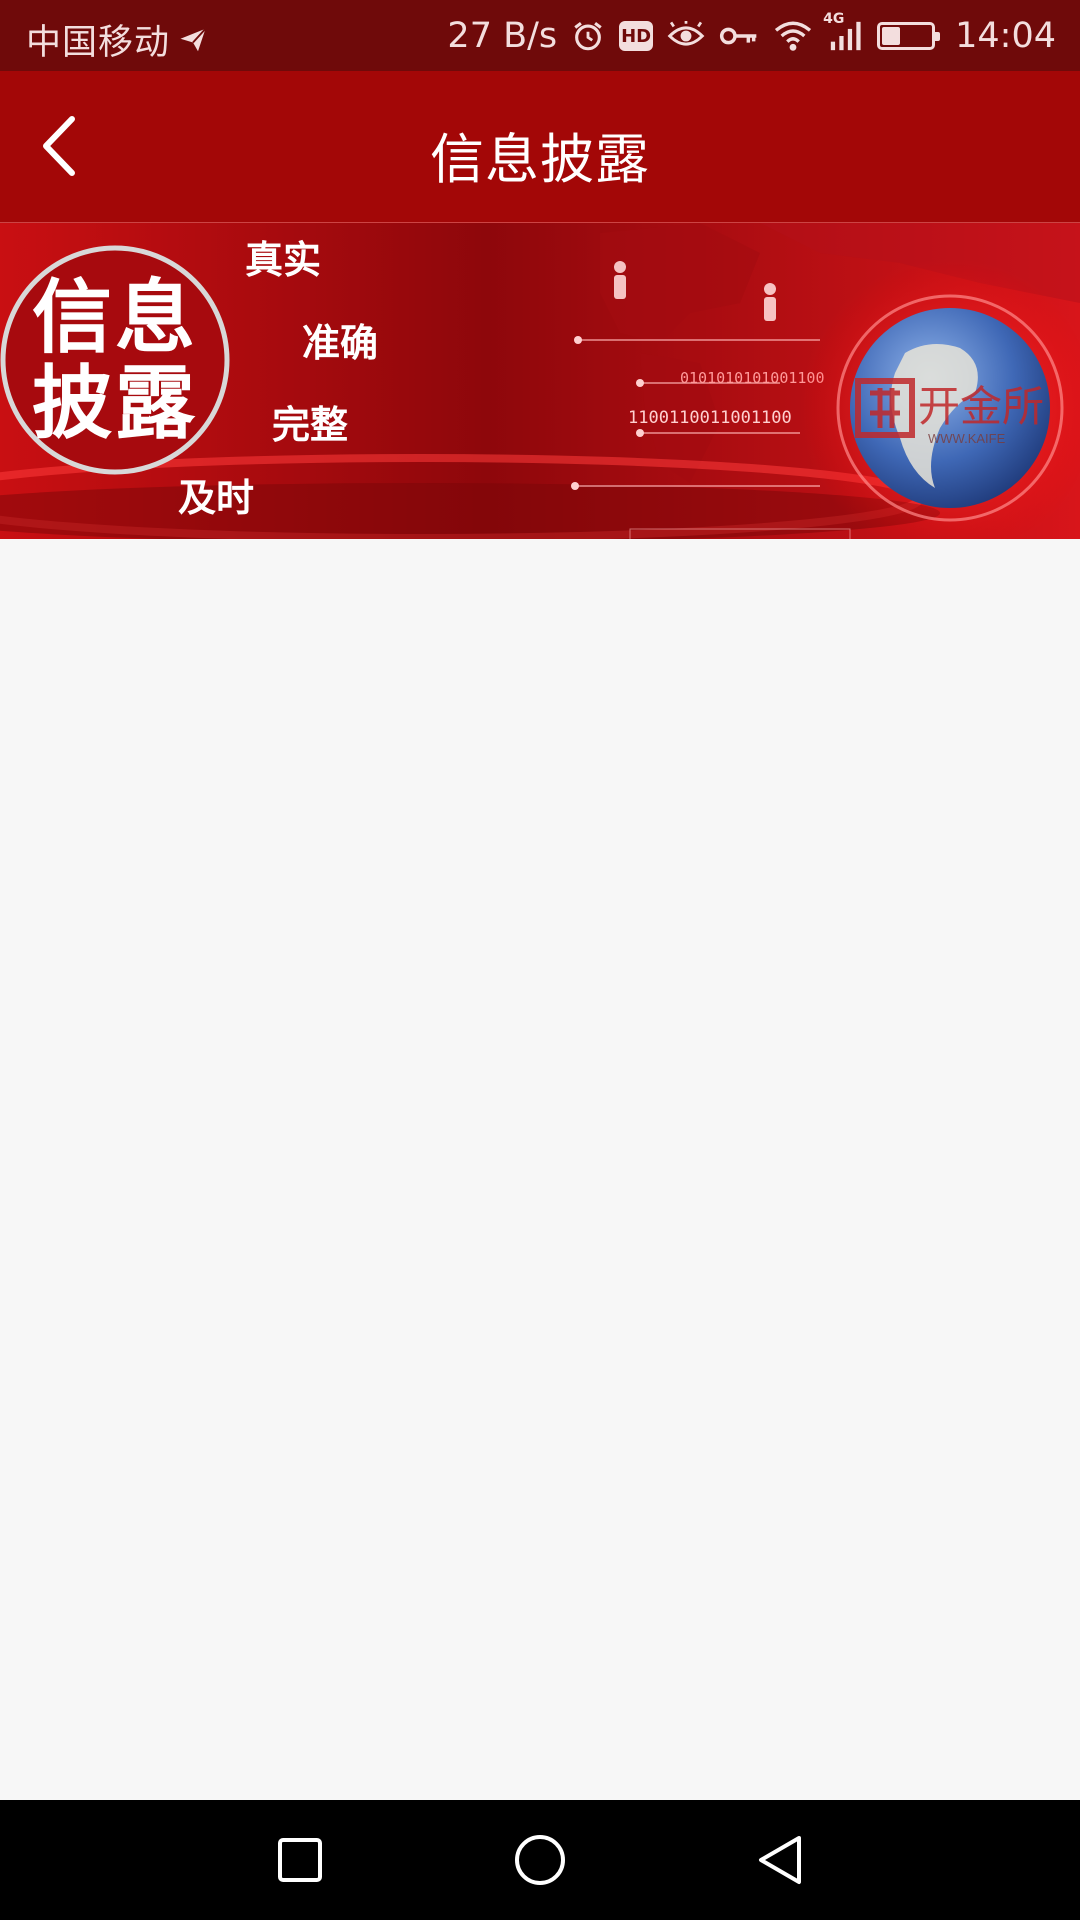 Image resolution: width=1080 pixels, height=1920 pixels. What do you see at coordinates (909, 36) in the screenshot?
I see `battery-icon` at bounding box center [909, 36].